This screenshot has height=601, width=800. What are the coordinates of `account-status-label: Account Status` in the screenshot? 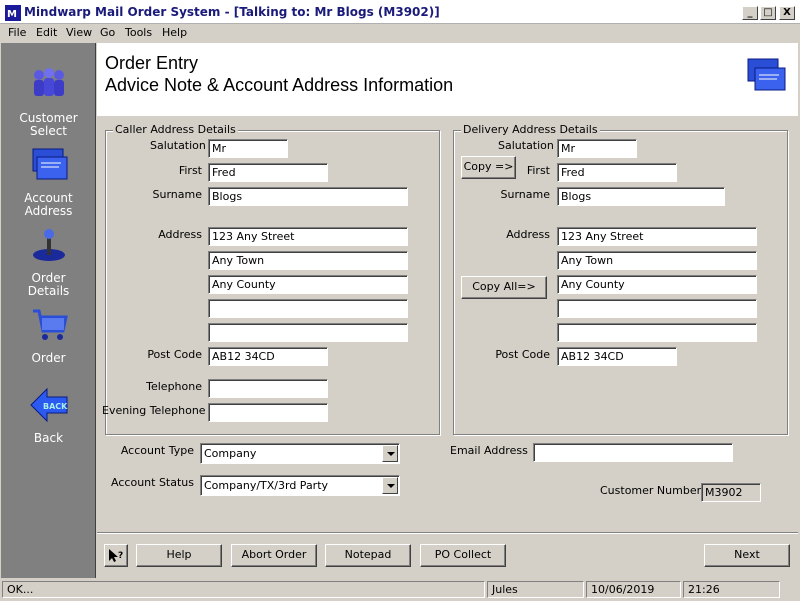 It's located at (152, 482).